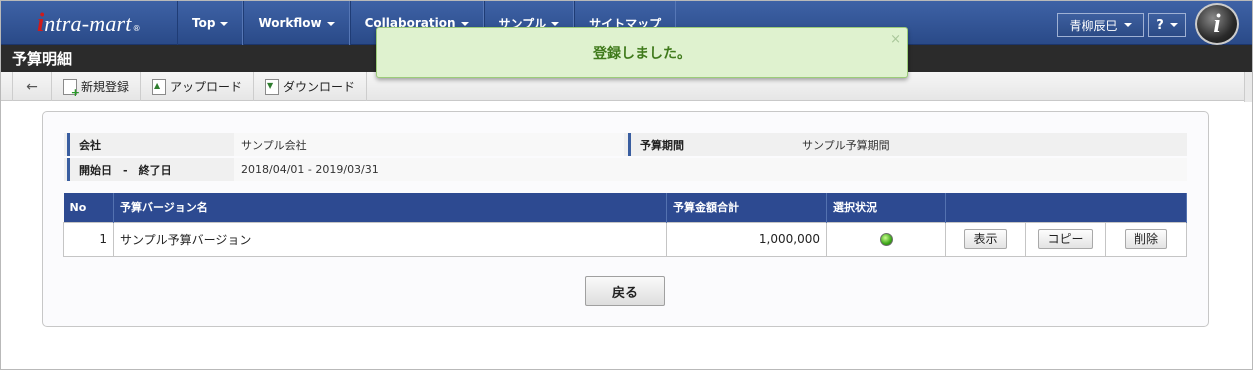 The height and width of the screenshot is (370, 1253). What do you see at coordinates (390, 239) in the screenshot?
I see `row-version-name: サンプル予算バージョン` at bounding box center [390, 239].